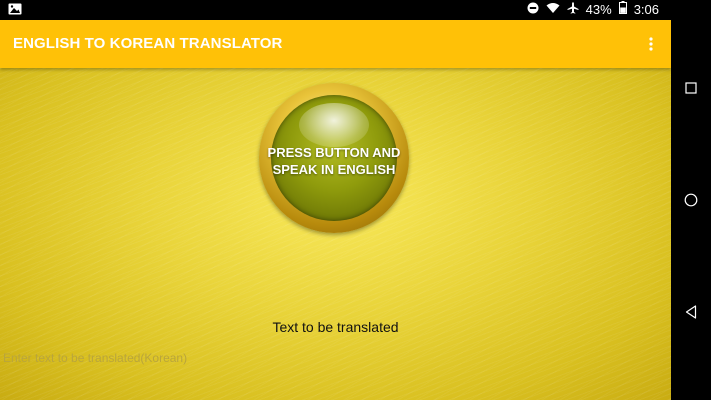 Image resolution: width=711 pixels, height=400 pixels. Describe the element at coordinates (335, 10) in the screenshot. I see `status-bar: 43% 3:06` at that location.